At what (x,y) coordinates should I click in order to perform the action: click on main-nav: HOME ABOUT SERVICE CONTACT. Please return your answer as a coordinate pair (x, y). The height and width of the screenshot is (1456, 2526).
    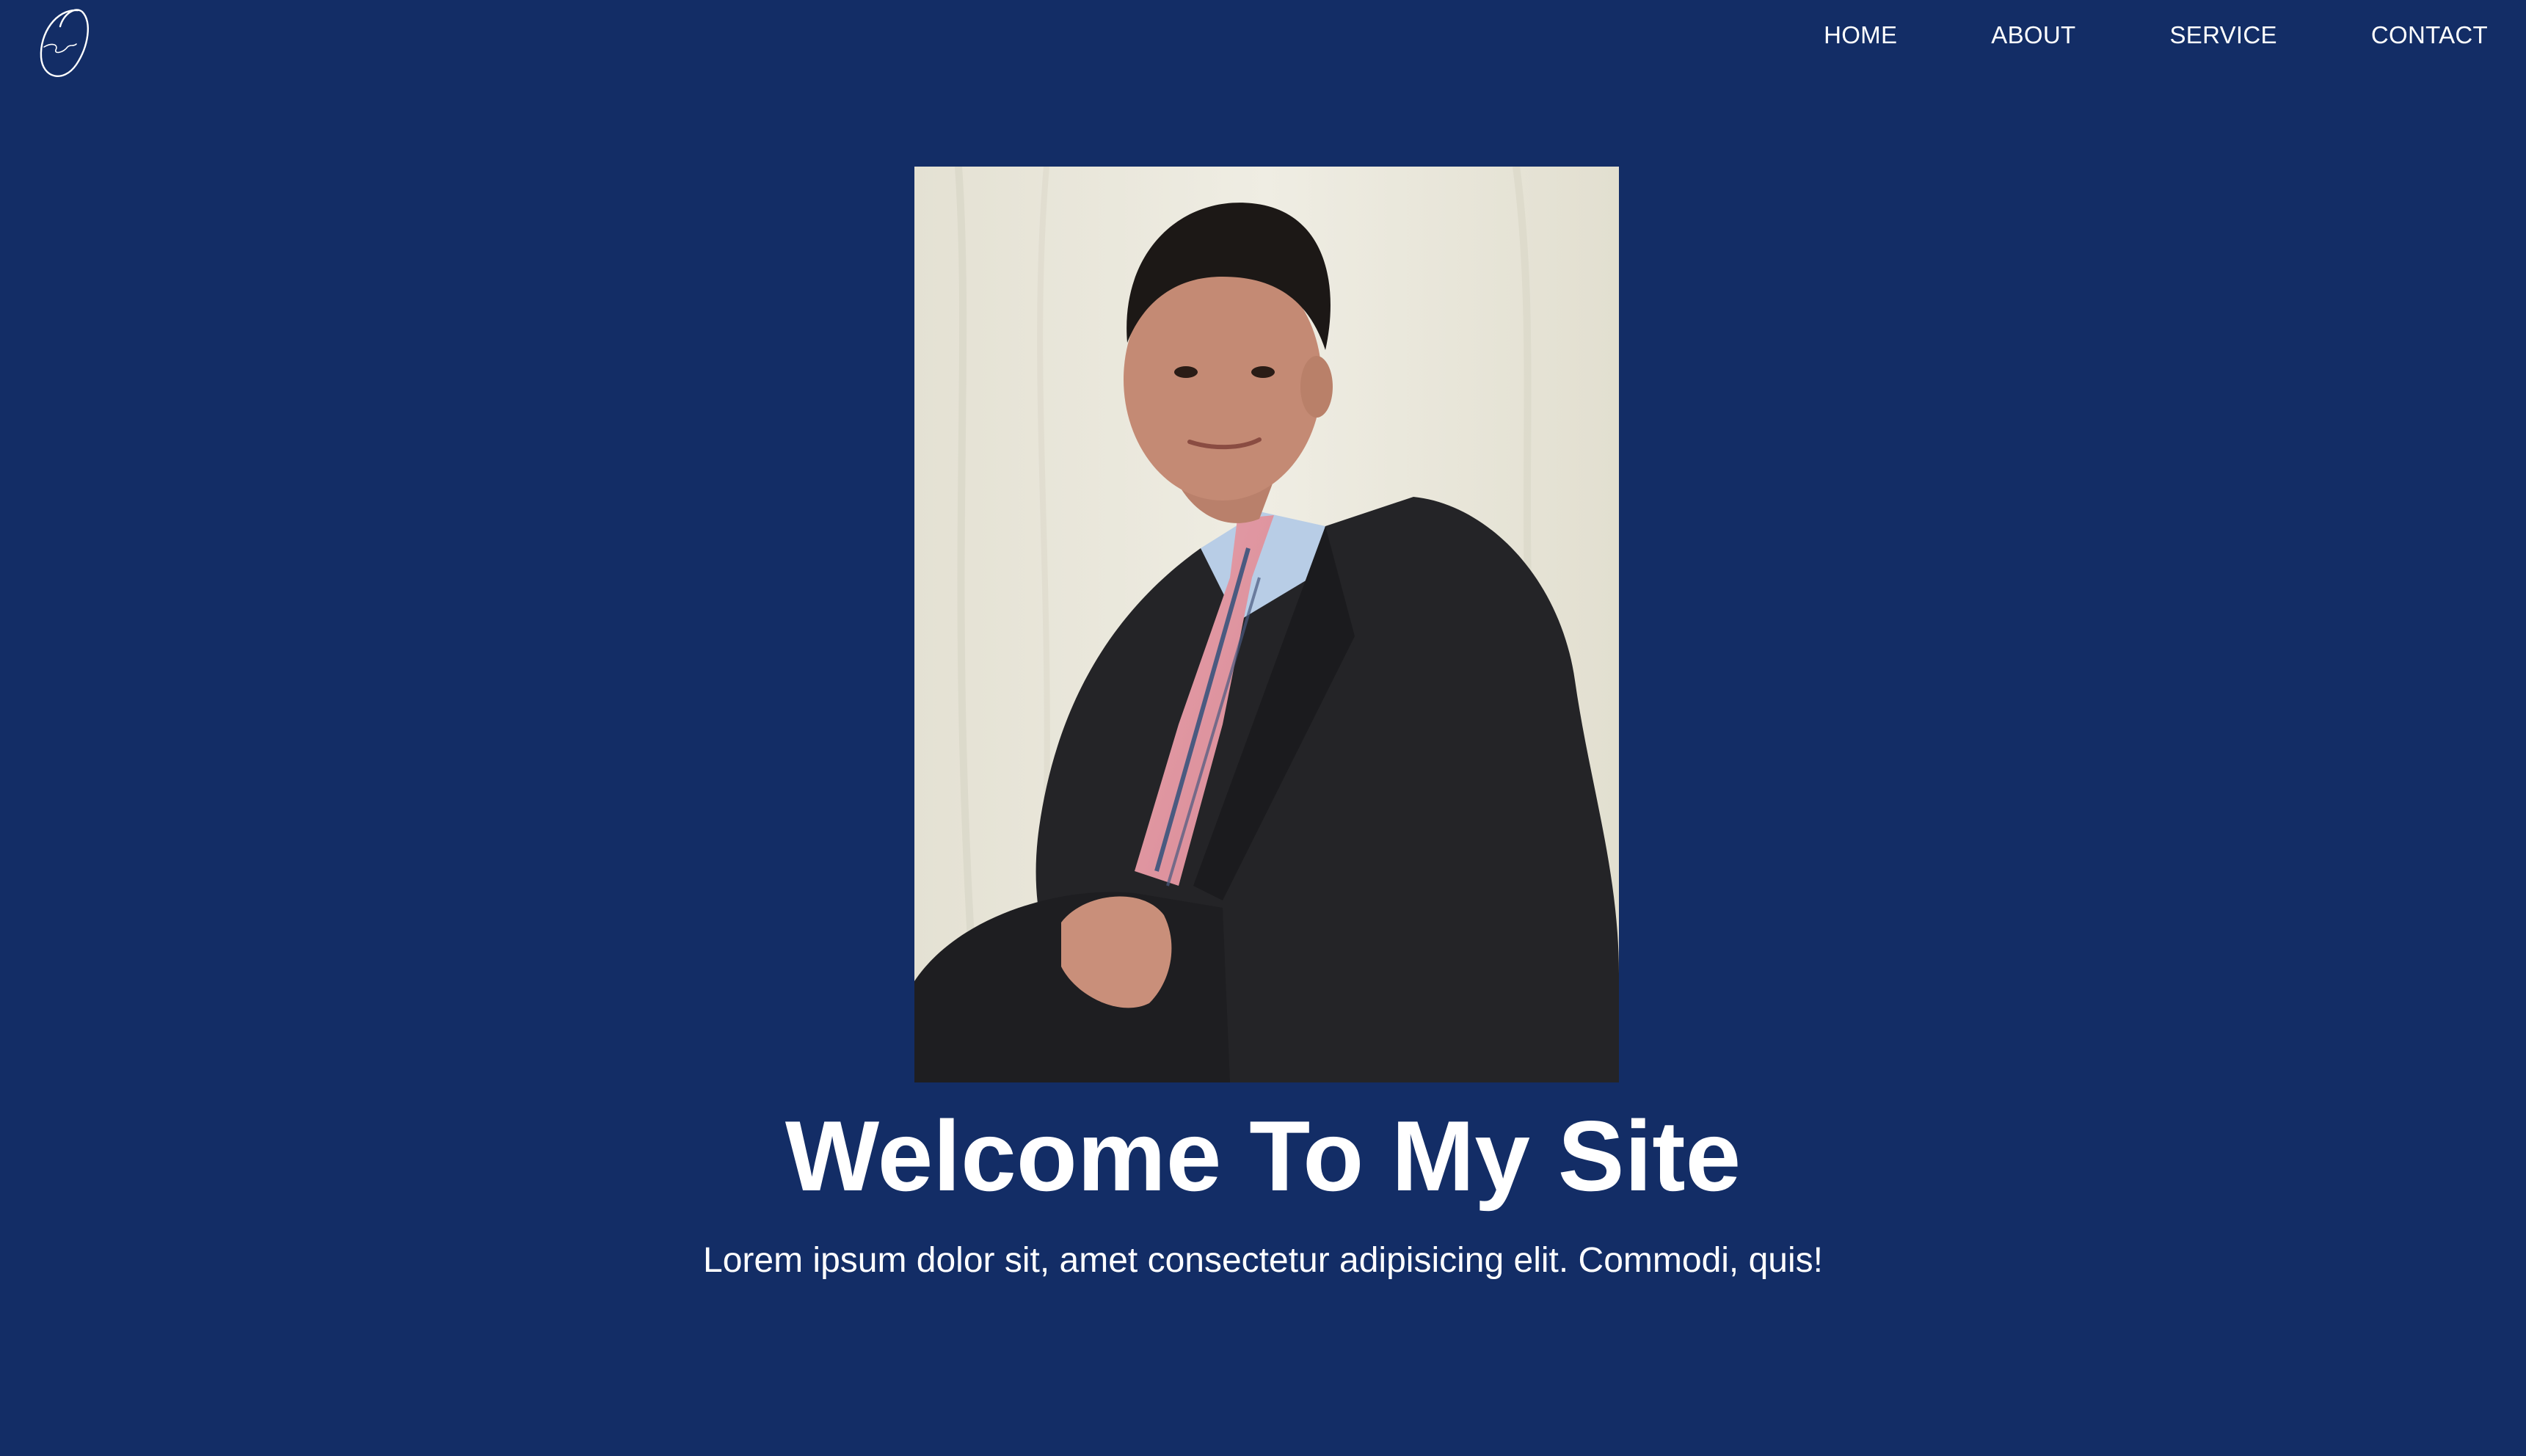
    Looking at the image, I should click on (2156, 35).